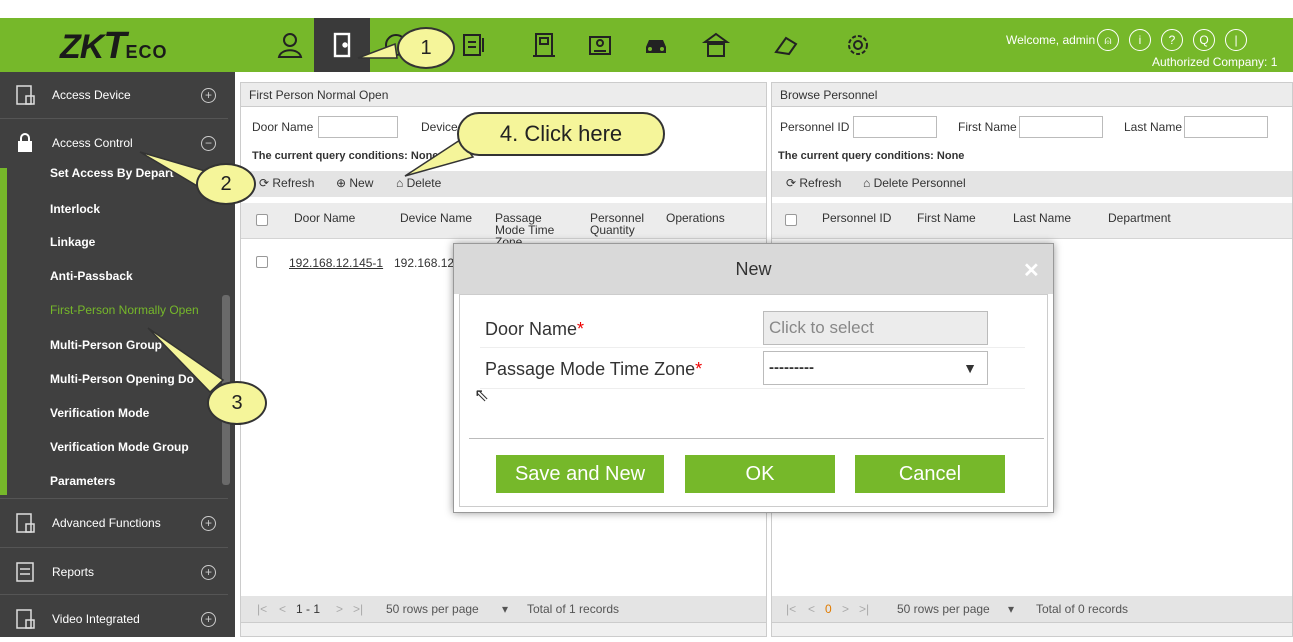 This screenshot has width=1293, height=642. Describe the element at coordinates (620, 224) in the screenshot. I see `col-personnel-quantity: Personnel Quantity` at that location.